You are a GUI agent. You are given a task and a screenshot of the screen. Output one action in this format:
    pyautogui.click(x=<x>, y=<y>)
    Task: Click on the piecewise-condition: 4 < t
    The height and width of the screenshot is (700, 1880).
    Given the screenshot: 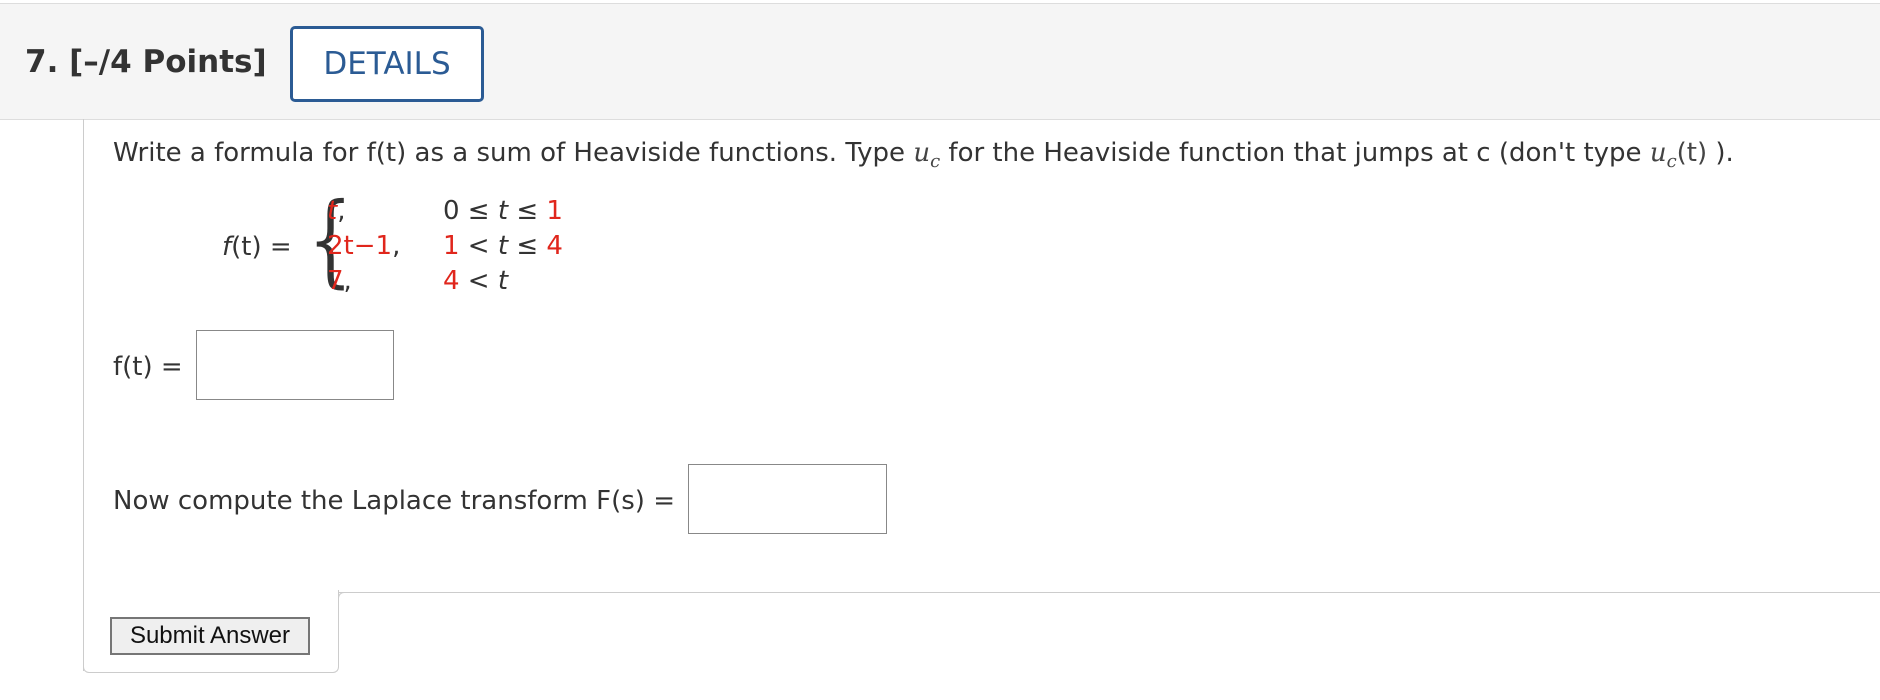 What is the action you would take?
    pyautogui.click(x=475, y=281)
    